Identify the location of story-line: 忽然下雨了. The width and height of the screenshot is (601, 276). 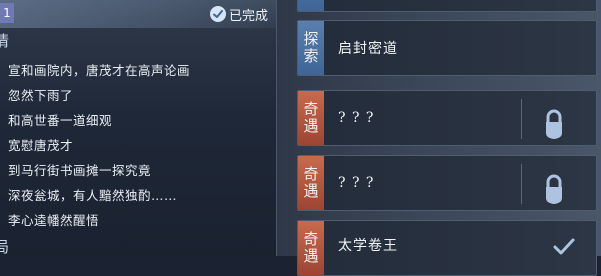
(41, 95).